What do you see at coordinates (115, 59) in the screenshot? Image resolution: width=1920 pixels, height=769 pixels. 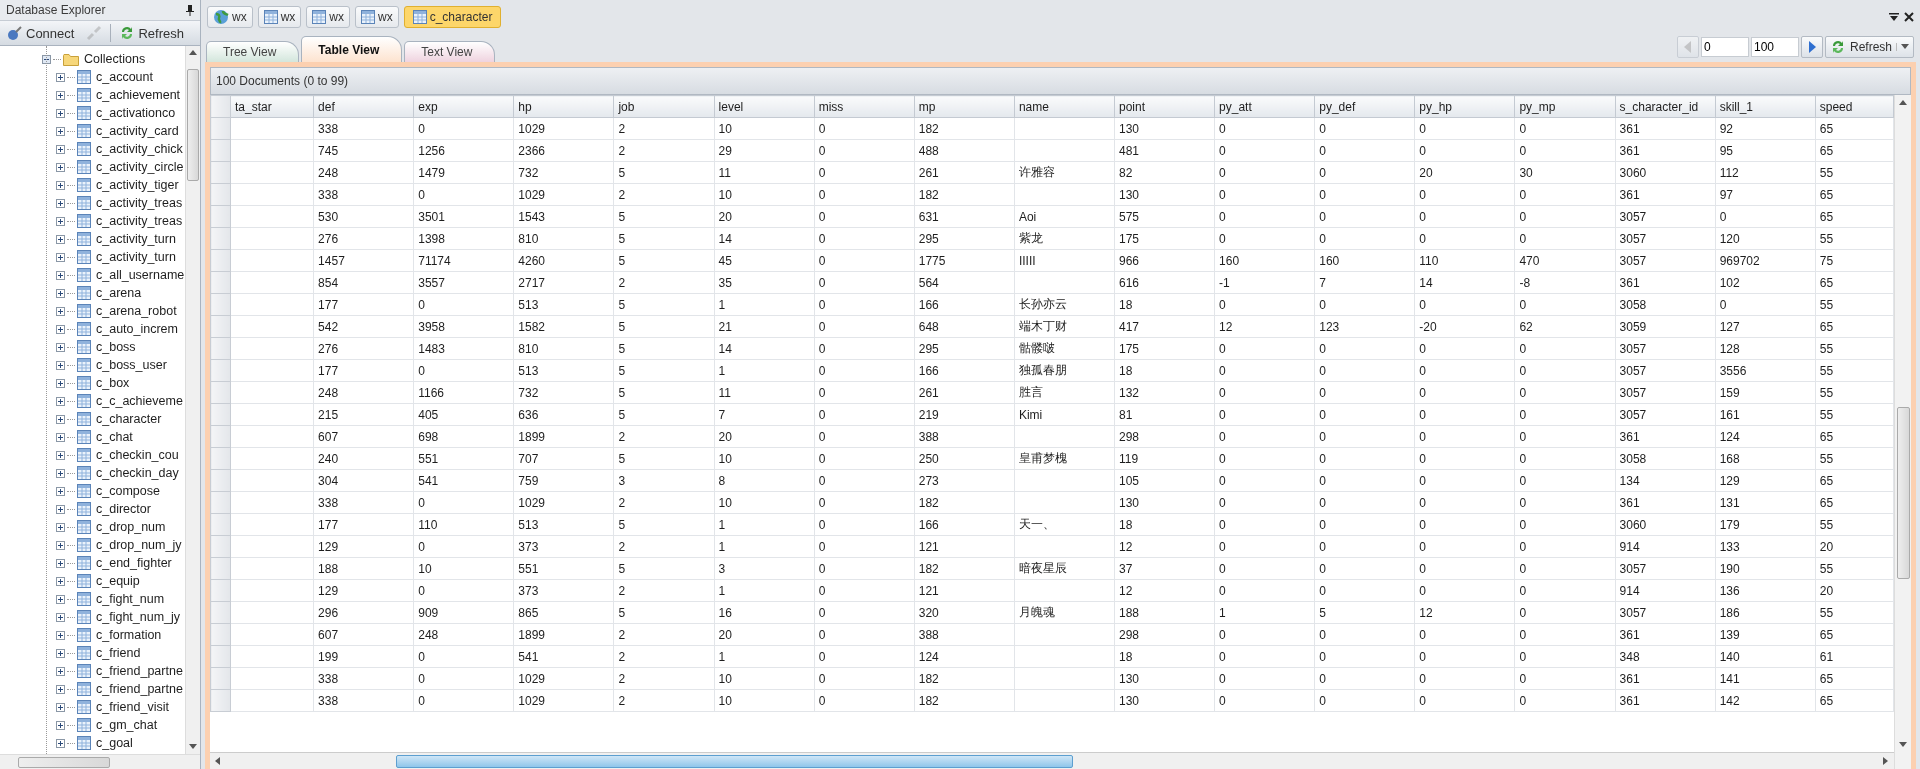 I see `tree-item: Collections` at bounding box center [115, 59].